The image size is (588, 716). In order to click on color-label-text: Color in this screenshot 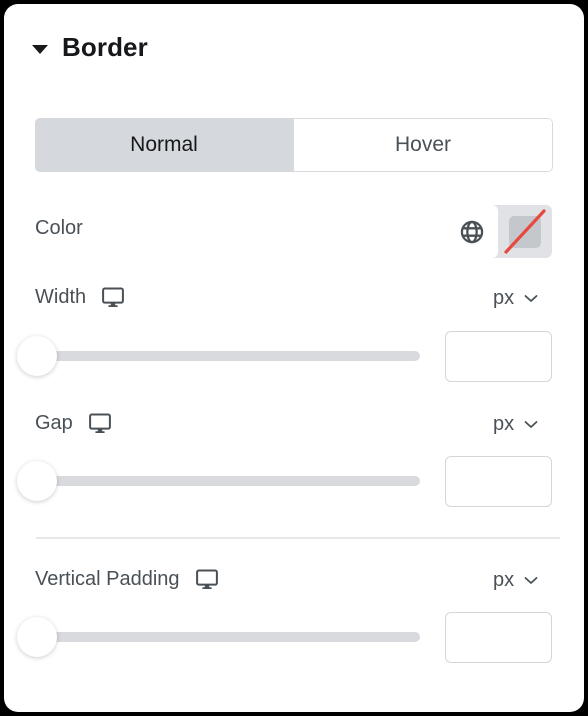, I will do `click(59, 228)`.